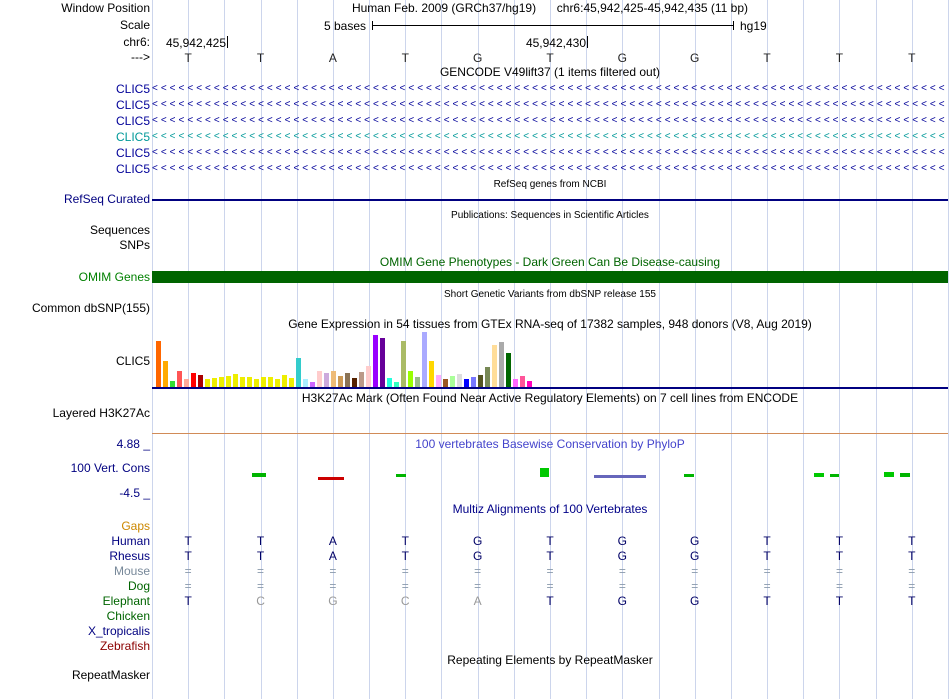 Image resolution: width=950 pixels, height=699 pixels. I want to click on repeatmasker-title: Repeating Elements by RepeatMasker, so click(550, 660).